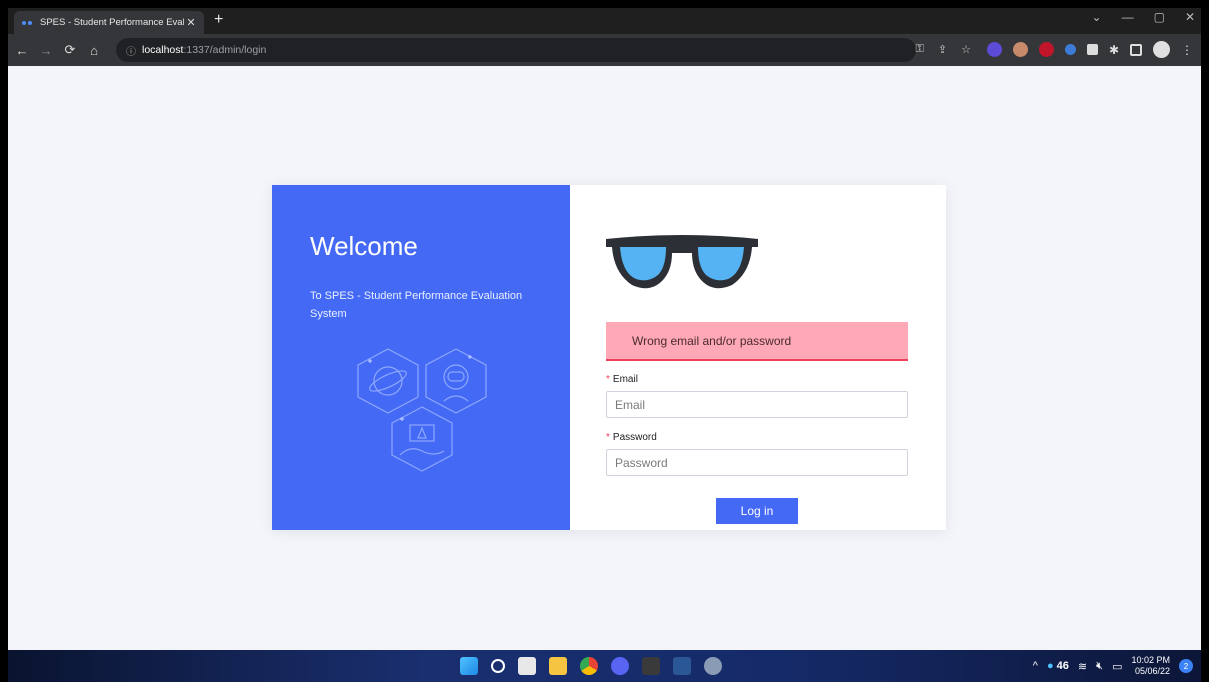  What do you see at coordinates (191, 22) in the screenshot?
I see `close-tab-icon: ✕` at bounding box center [191, 22].